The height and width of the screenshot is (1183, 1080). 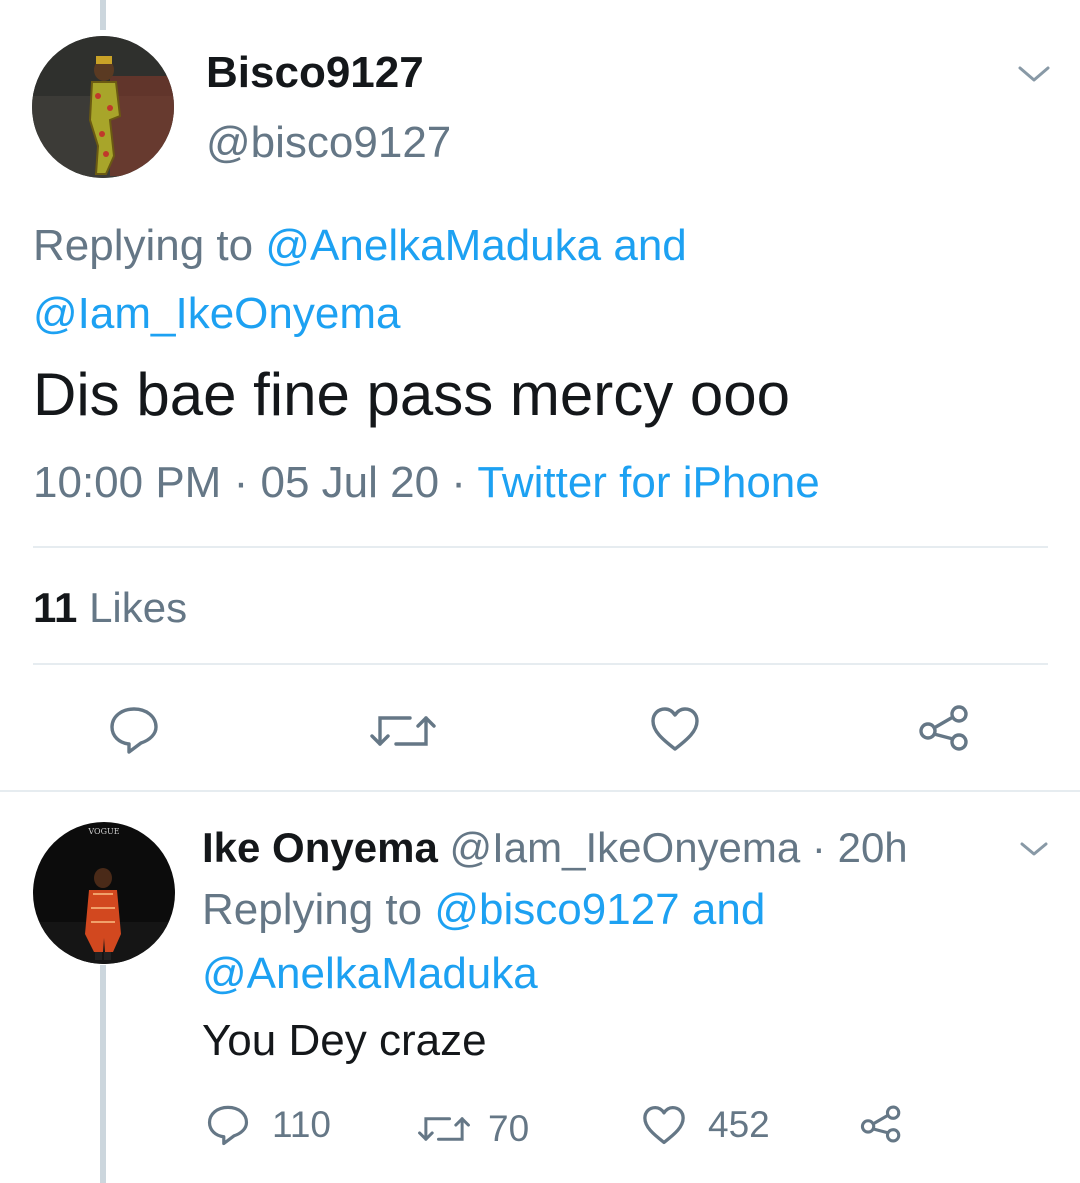 I want to click on likes-stat: 11 Likes, so click(x=110, y=608).